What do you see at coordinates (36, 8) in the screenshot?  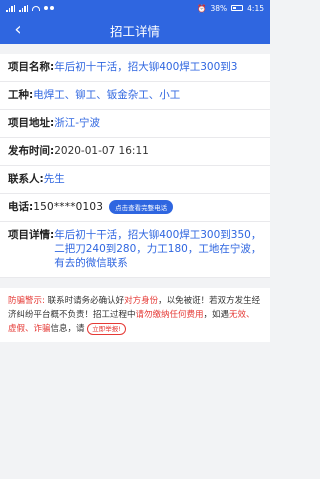 I see `wifi-icon` at bounding box center [36, 8].